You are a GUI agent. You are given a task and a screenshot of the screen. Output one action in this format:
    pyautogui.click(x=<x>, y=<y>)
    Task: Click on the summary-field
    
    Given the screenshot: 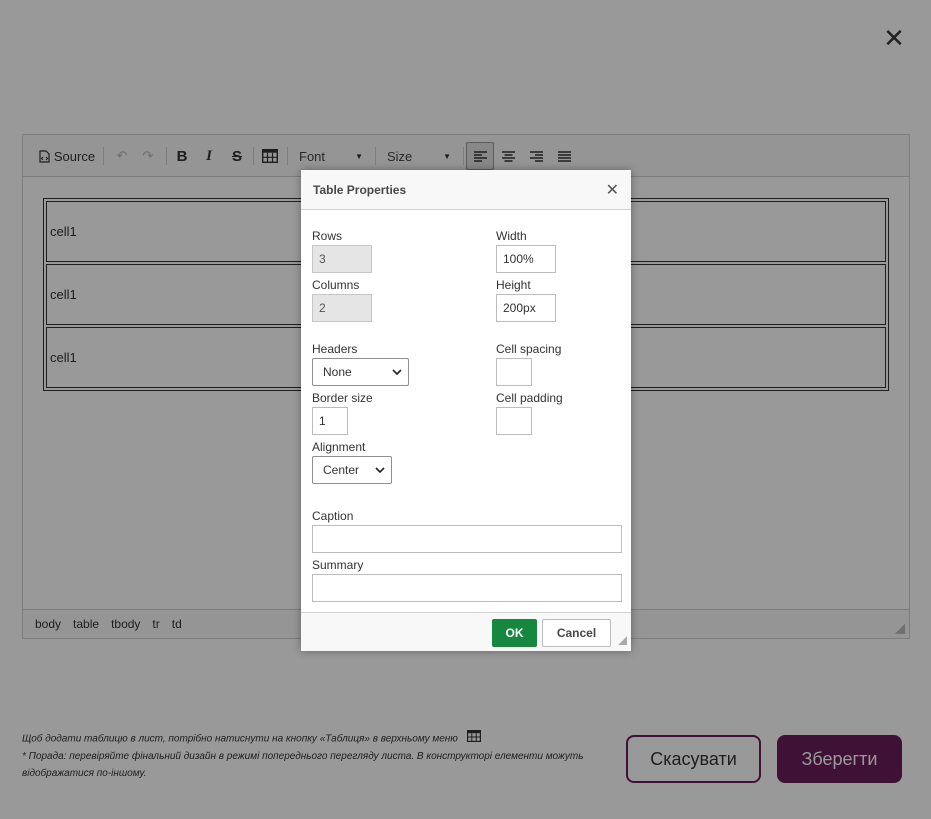 What is the action you would take?
    pyautogui.click(x=467, y=588)
    